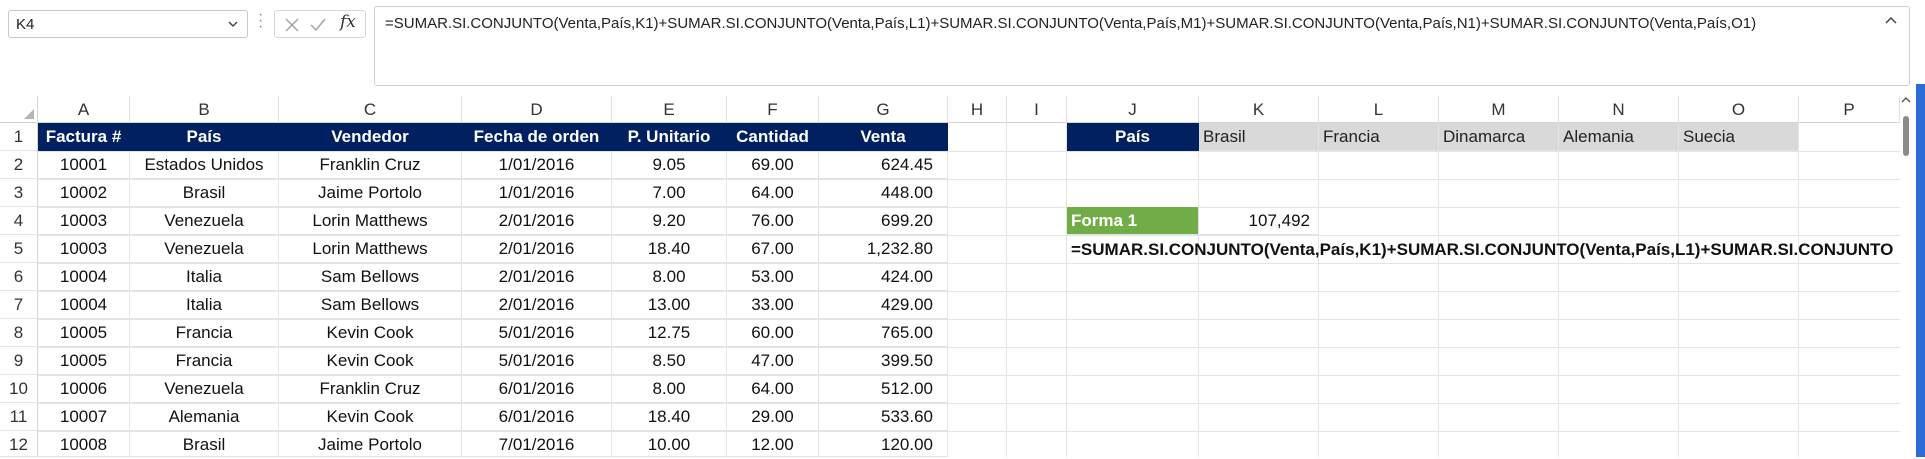 The height and width of the screenshot is (459, 1925). I want to click on cell-cantidad: 64.00, so click(773, 193).